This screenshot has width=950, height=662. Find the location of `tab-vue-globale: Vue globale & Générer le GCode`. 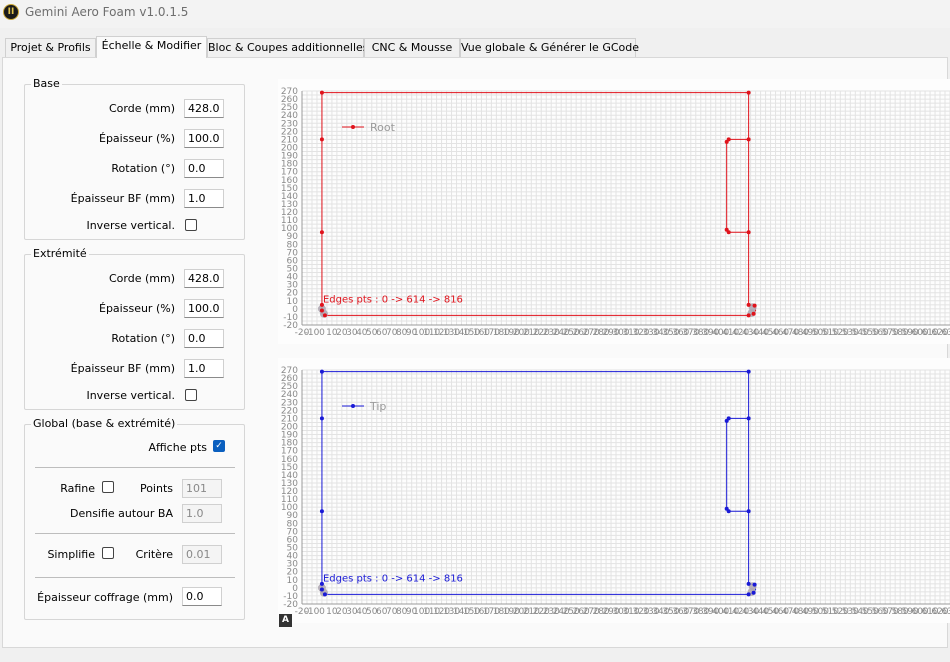

tab-vue-globale: Vue globale & Générer le GCode is located at coordinates (549, 47).